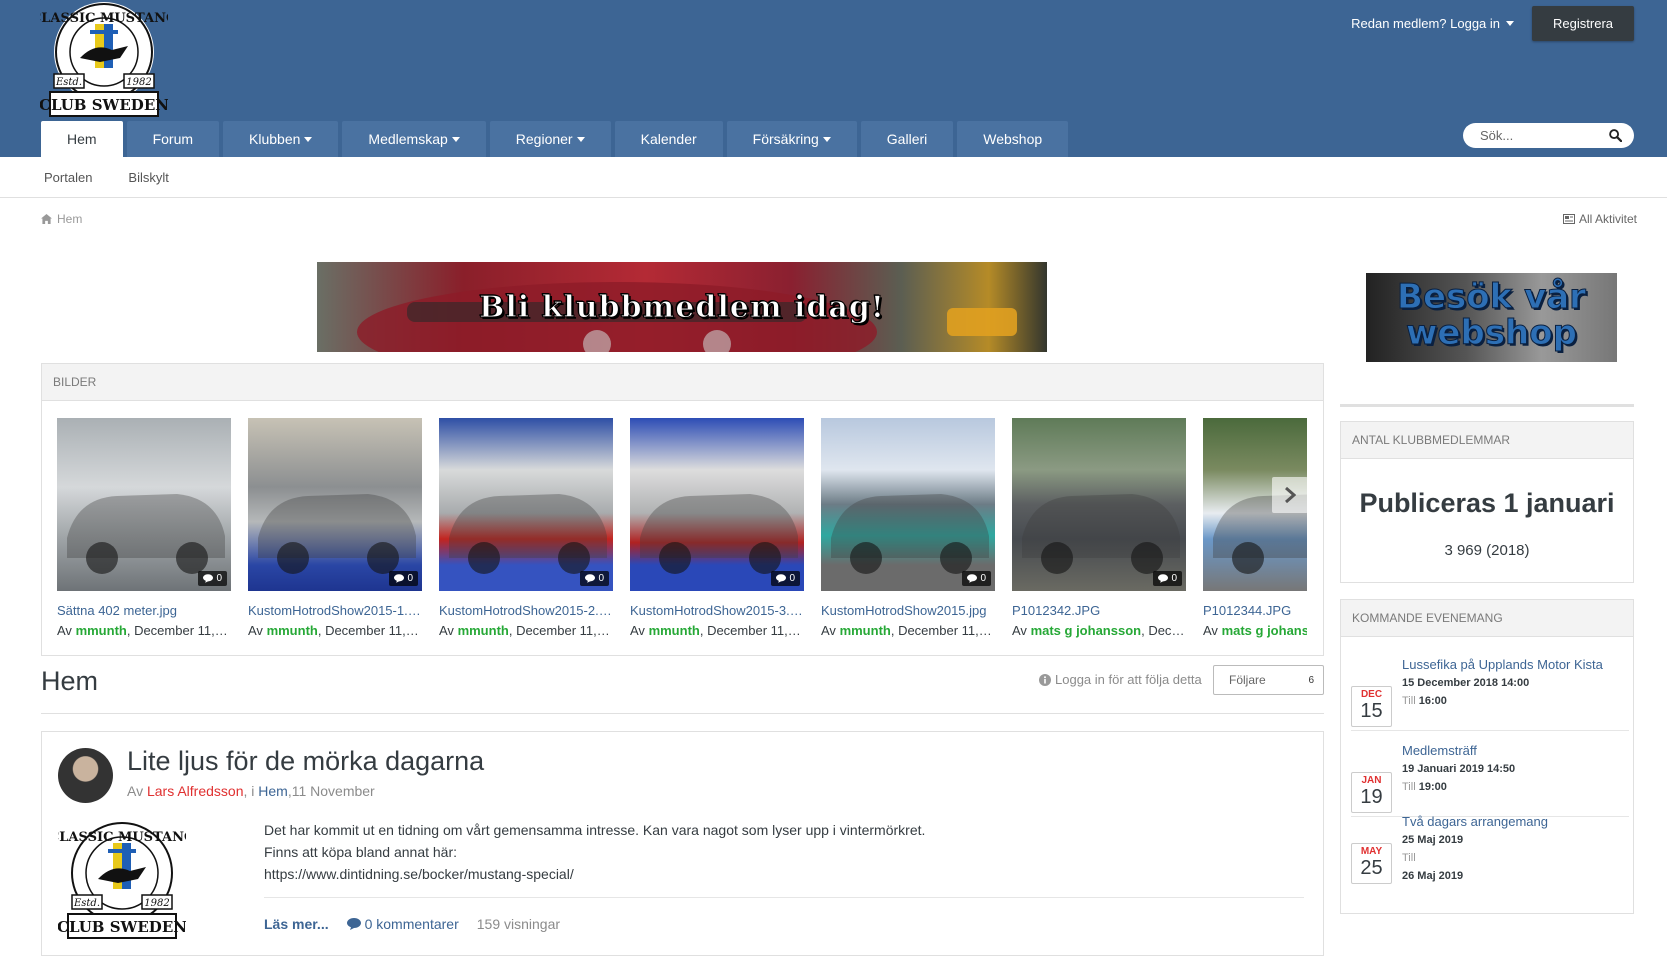 Image resolution: width=1667 pixels, height=969 pixels. I want to click on nav-tab-kalender: Kalender, so click(668, 139).